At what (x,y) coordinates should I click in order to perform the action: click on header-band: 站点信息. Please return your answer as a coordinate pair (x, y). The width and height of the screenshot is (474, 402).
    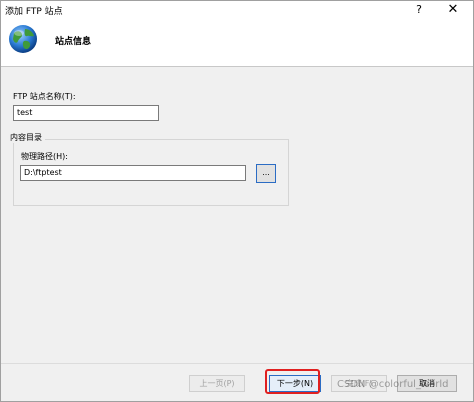
    Looking at the image, I should click on (237, 43).